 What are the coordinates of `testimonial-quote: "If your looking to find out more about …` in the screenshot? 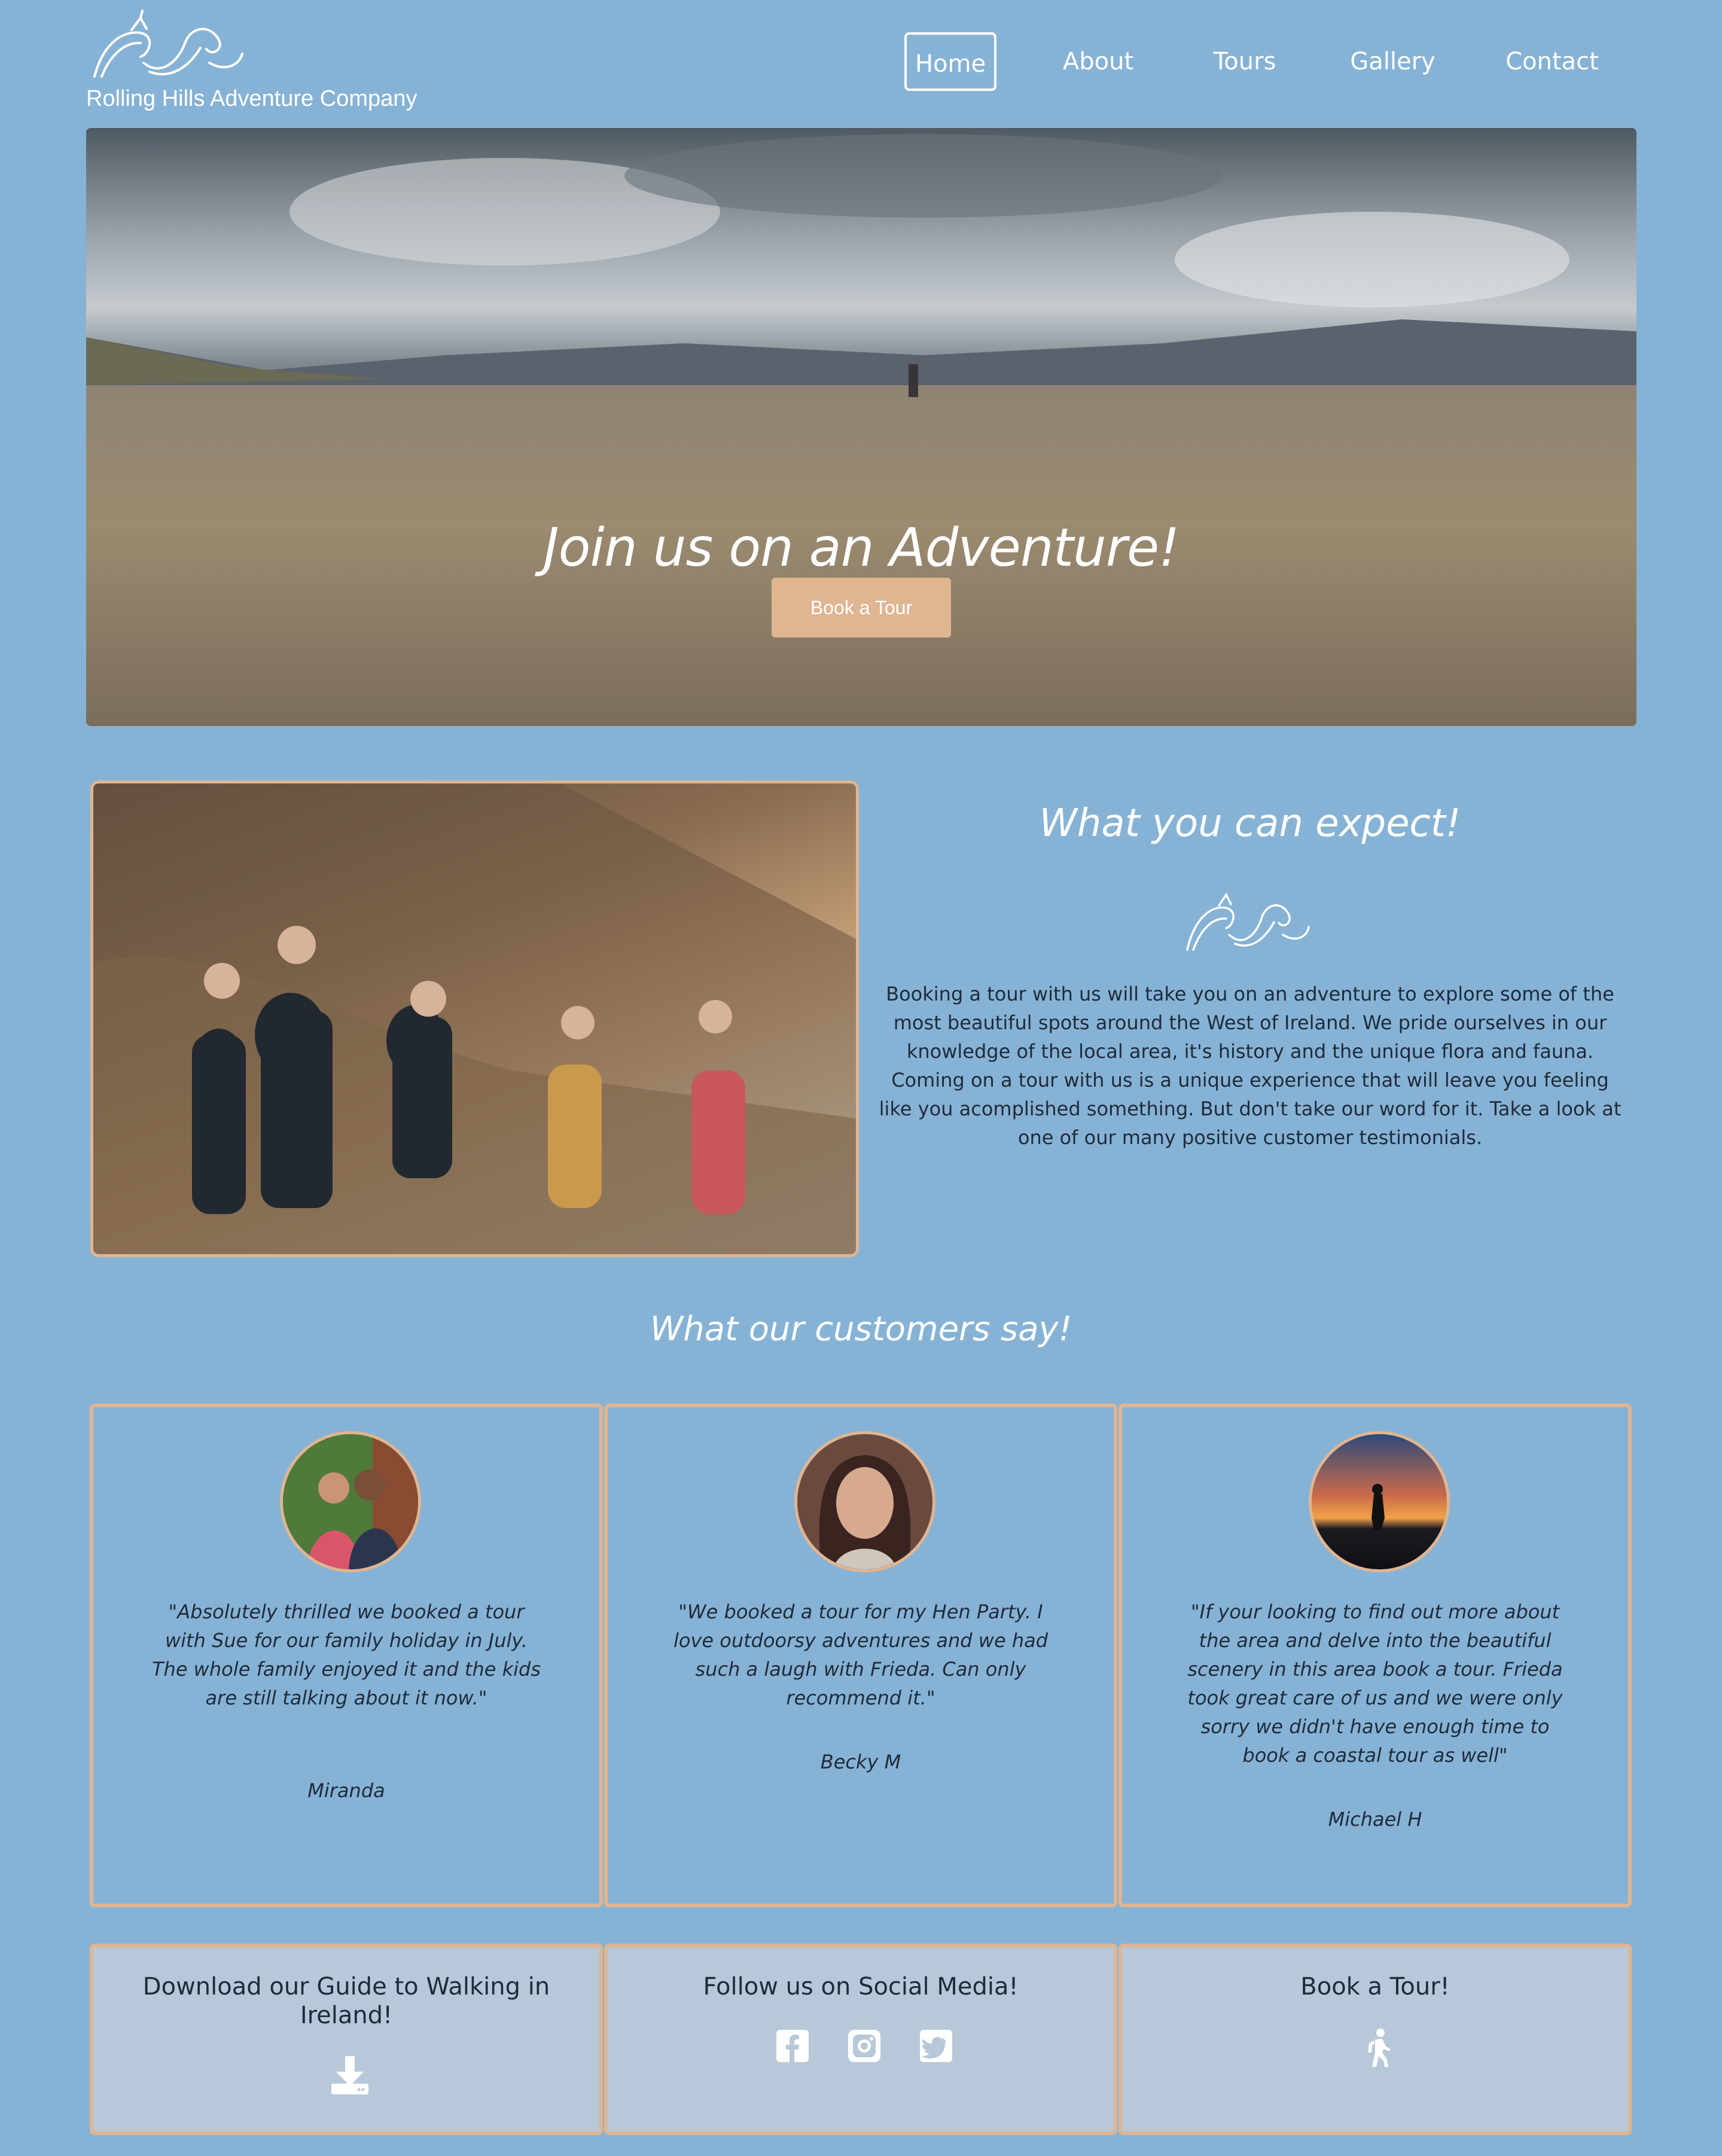 It's located at (1375, 1683).